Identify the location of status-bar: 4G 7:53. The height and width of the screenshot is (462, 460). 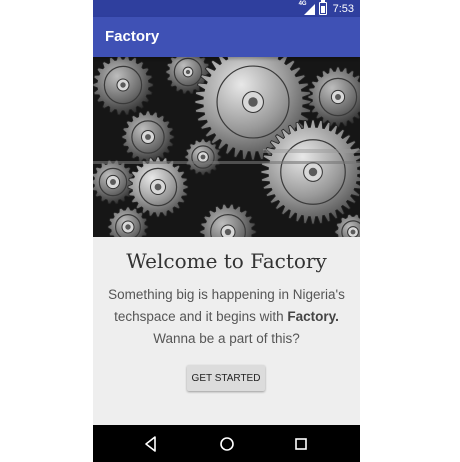
(226, 8).